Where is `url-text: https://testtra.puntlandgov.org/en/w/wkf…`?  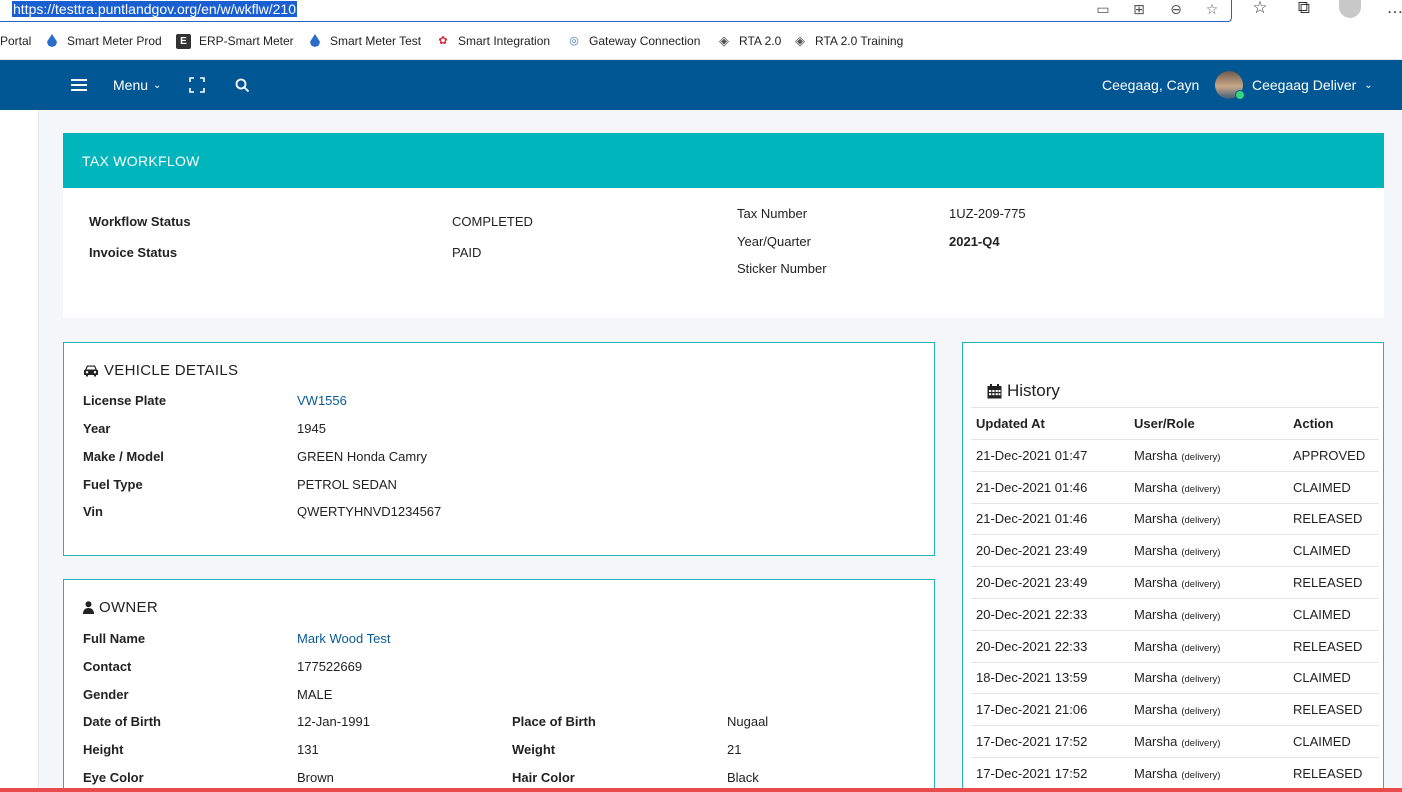 url-text: https://testtra.puntlandgov.org/en/w/wkf… is located at coordinates (155, 9).